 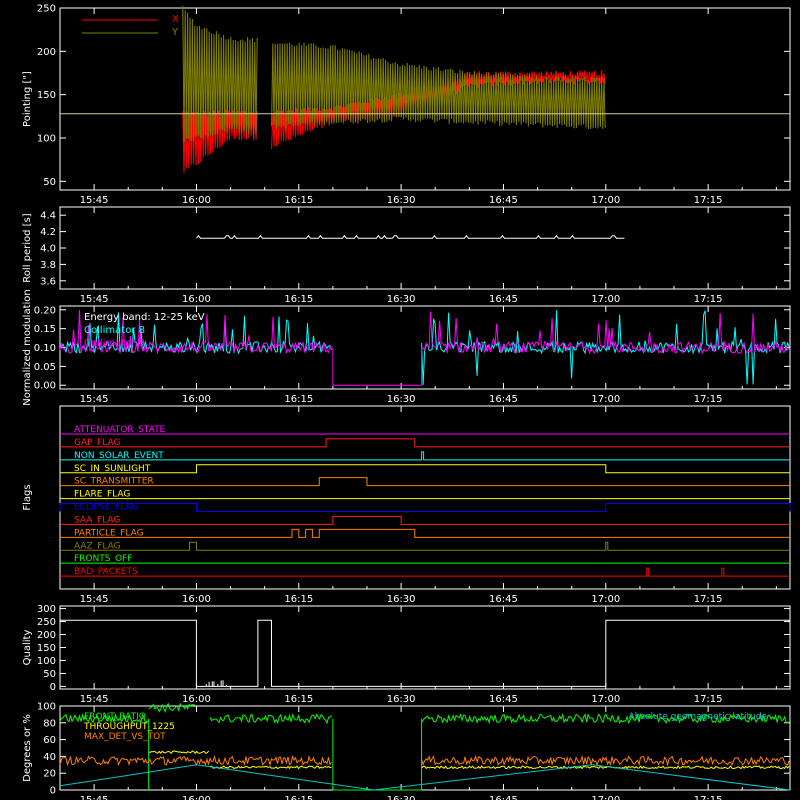 I want to click on modulation-xtick-label: 17:15, so click(x=708, y=399).